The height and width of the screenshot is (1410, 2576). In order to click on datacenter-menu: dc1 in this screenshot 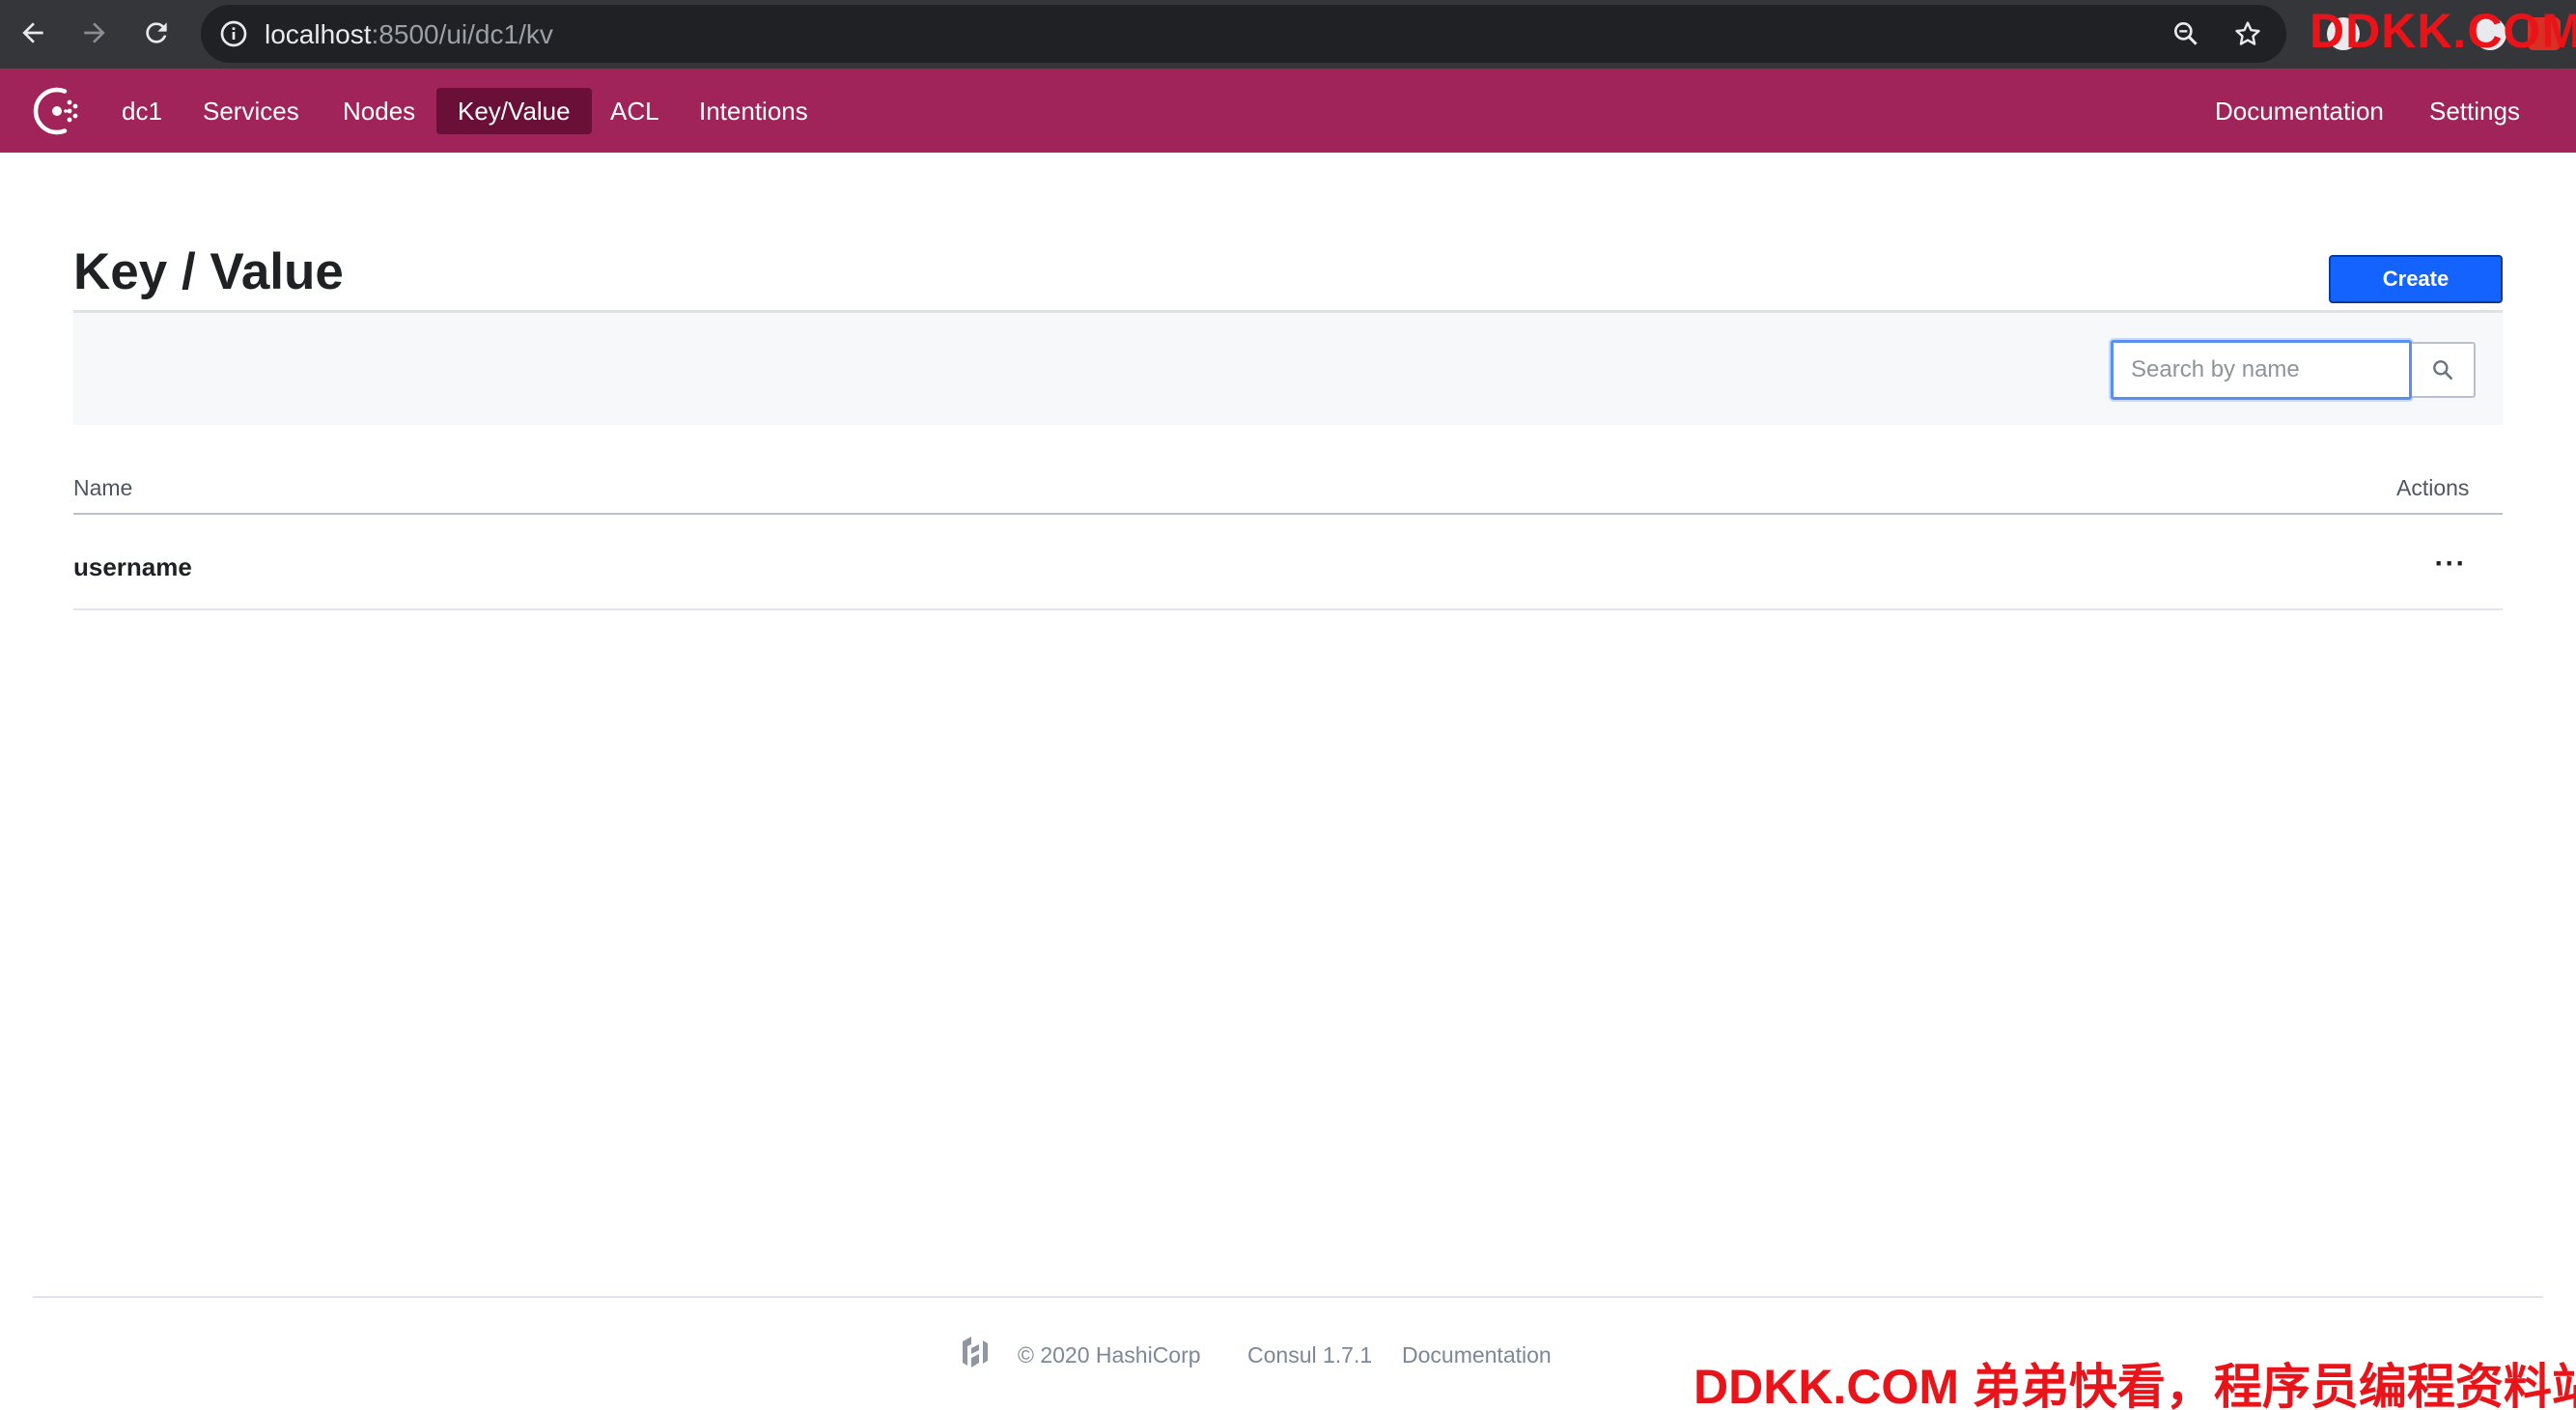, I will do `click(142, 111)`.